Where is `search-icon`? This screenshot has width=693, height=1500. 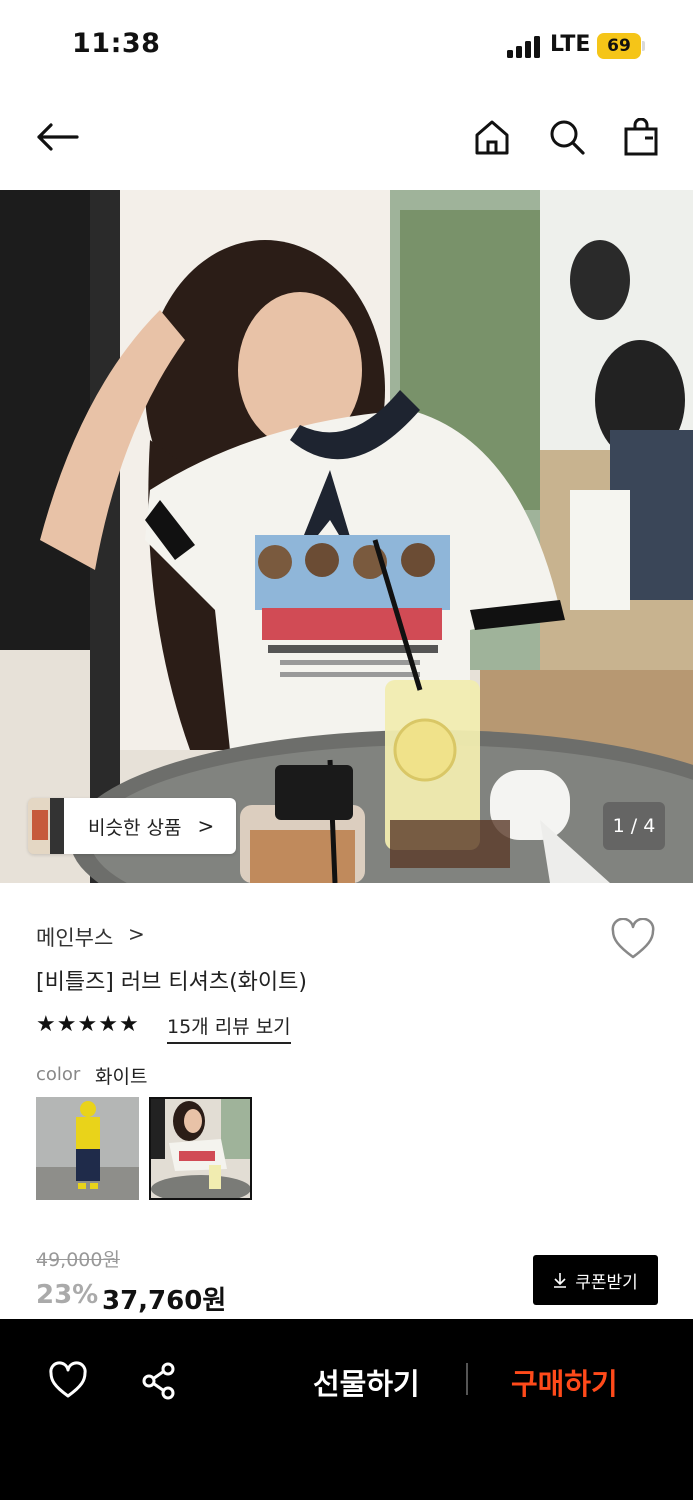 search-icon is located at coordinates (567, 137).